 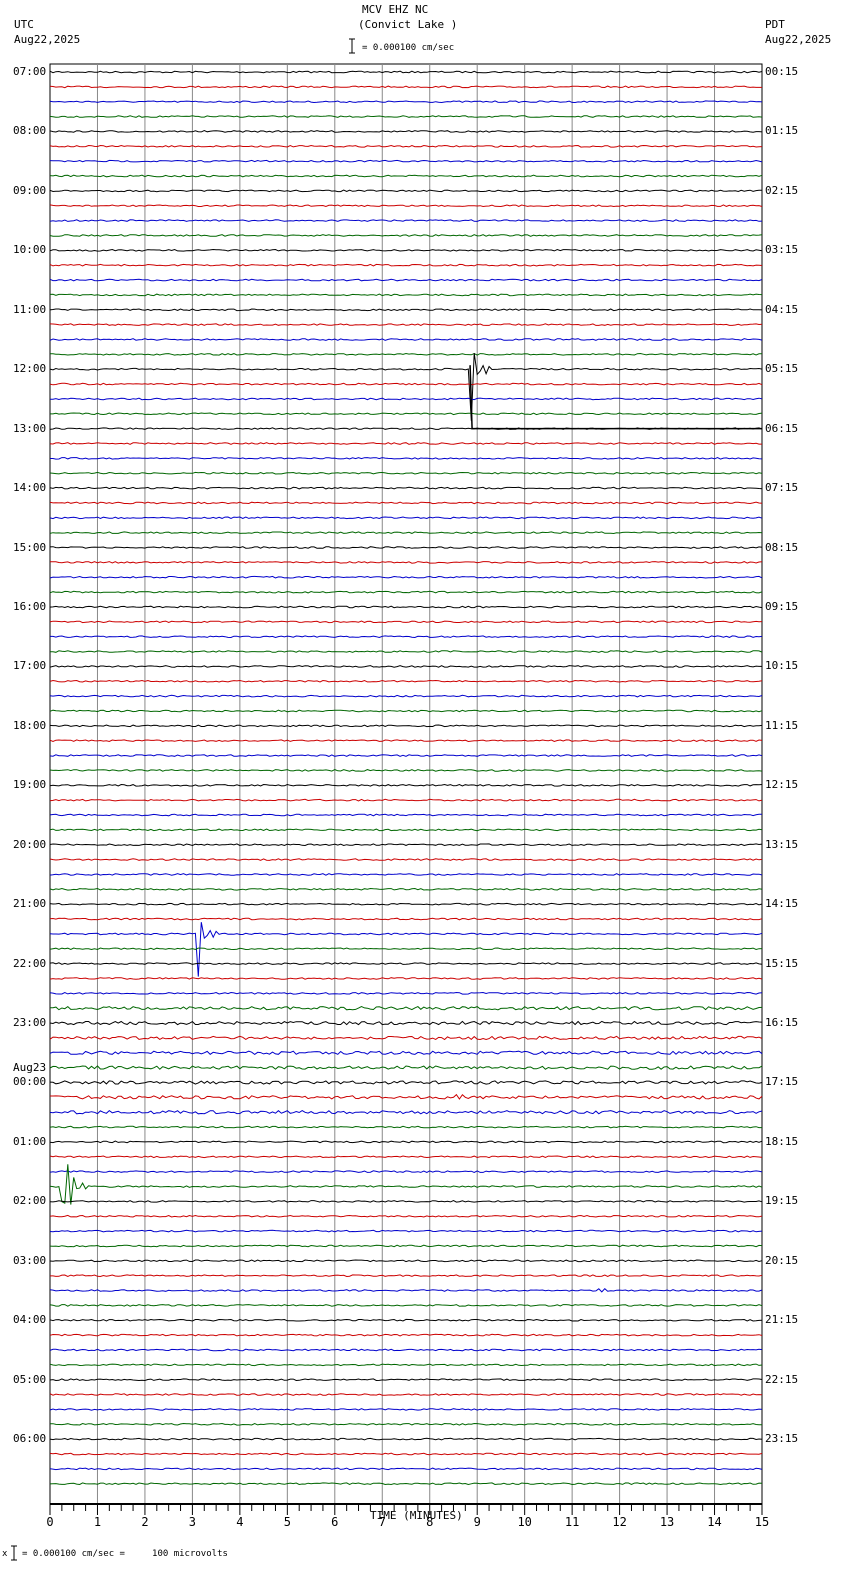 What do you see at coordinates (239, 1522) in the screenshot?
I see `x-tick-label: 4` at bounding box center [239, 1522].